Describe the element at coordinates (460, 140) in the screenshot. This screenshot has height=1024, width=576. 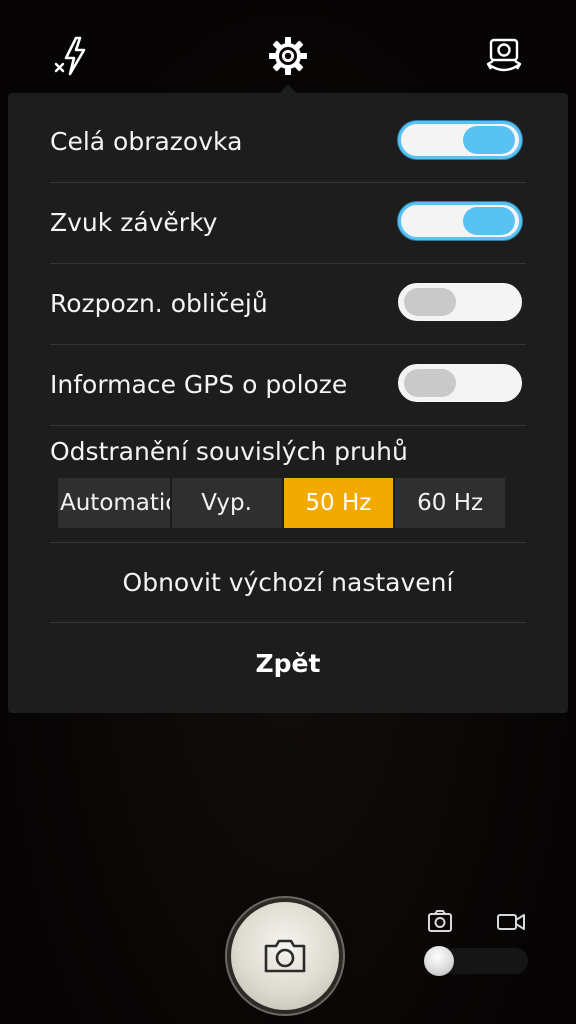
I see `fullscreen-toggle` at that location.